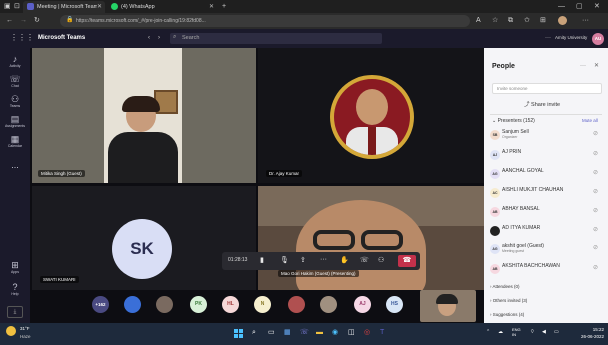 The image size is (608, 345). What do you see at coordinates (448, 306) in the screenshot?
I see `self-preview-video` at bounding box center [448, 306].